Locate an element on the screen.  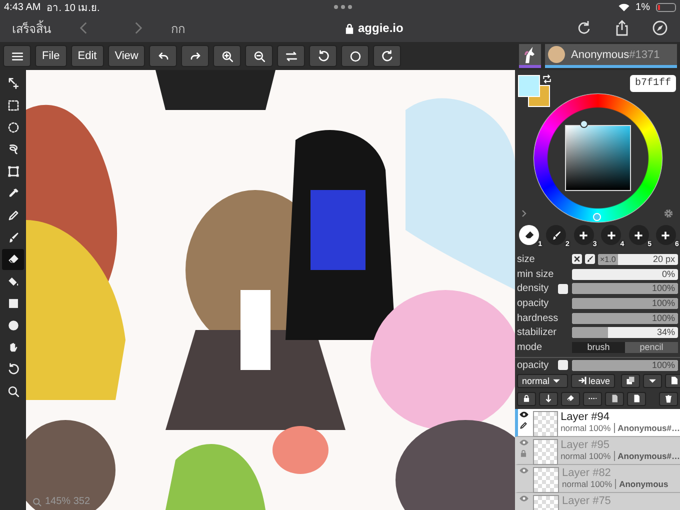
setting-slider: 34% is located at coordinates (625, 332).